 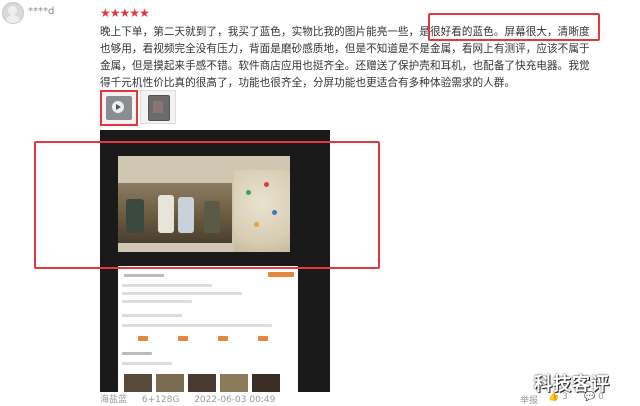 I want to click on like-count: 3, so click(x=565, y=397).